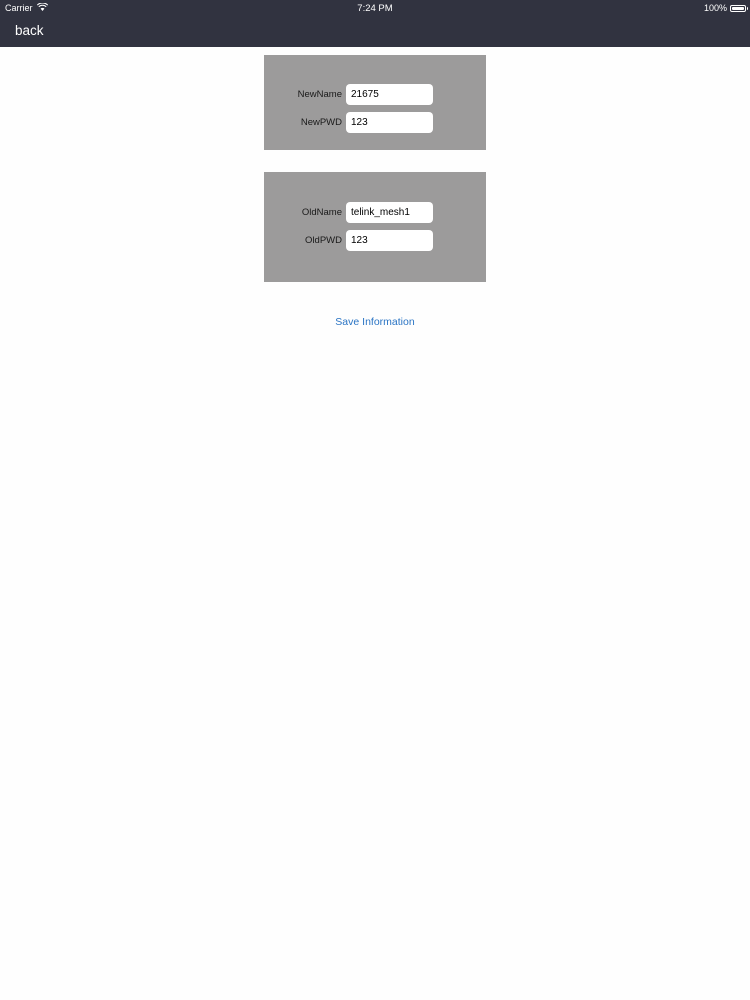 The image size is (750, 1000). What do you see at coordinates (375, 227) in the screenshot?
I see `old-credentials-panel: OldName OldPWD` at bounding box center [375, 227].